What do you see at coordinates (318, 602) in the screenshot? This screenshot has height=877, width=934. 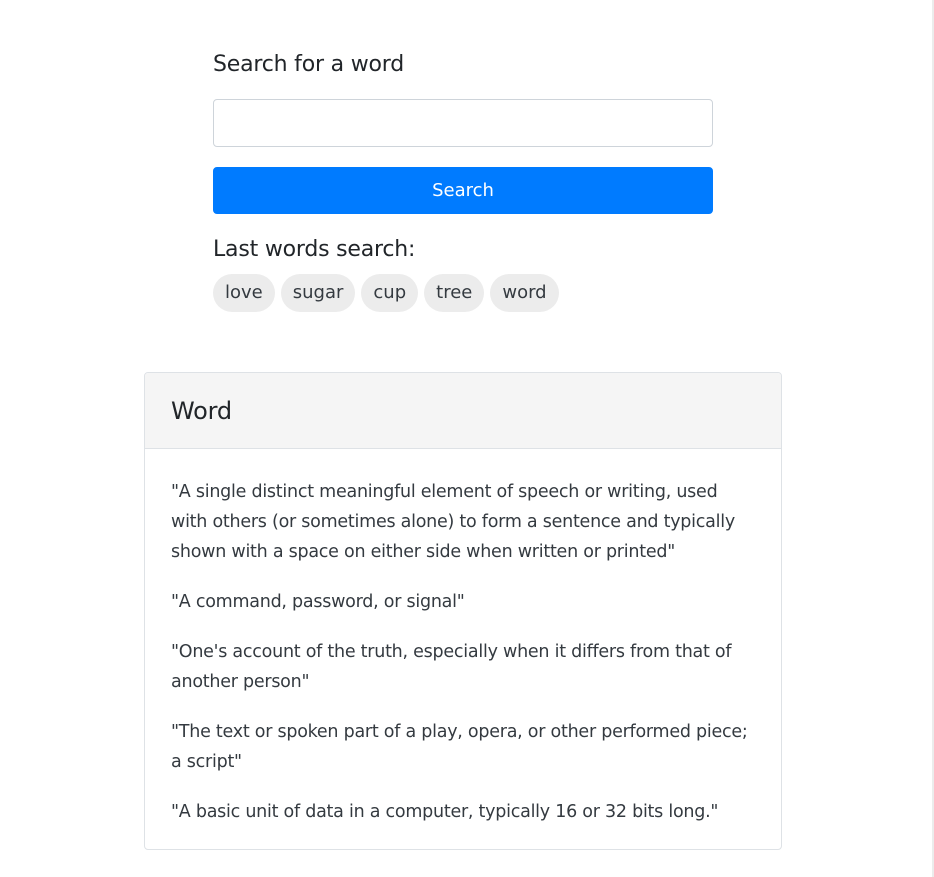 I see `definition-item: "A command, password, or signal"` at bounding box center [318, 602].